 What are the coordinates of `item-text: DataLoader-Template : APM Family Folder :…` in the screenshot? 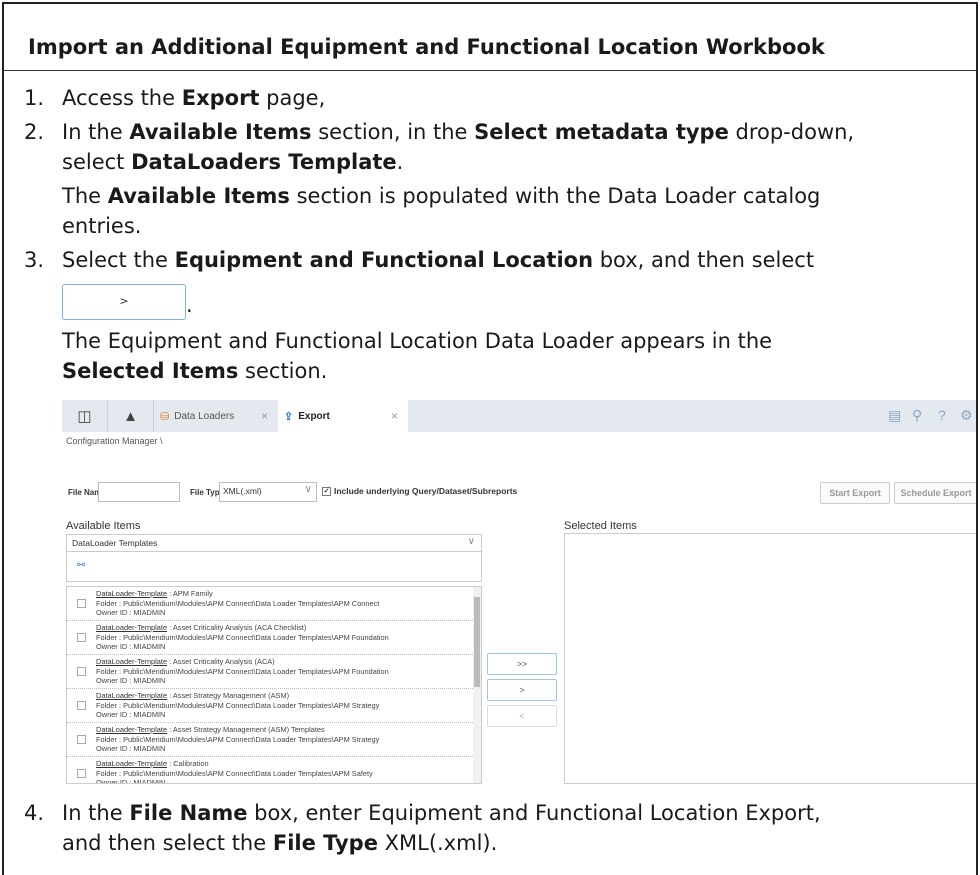 It's located at (237, 603).